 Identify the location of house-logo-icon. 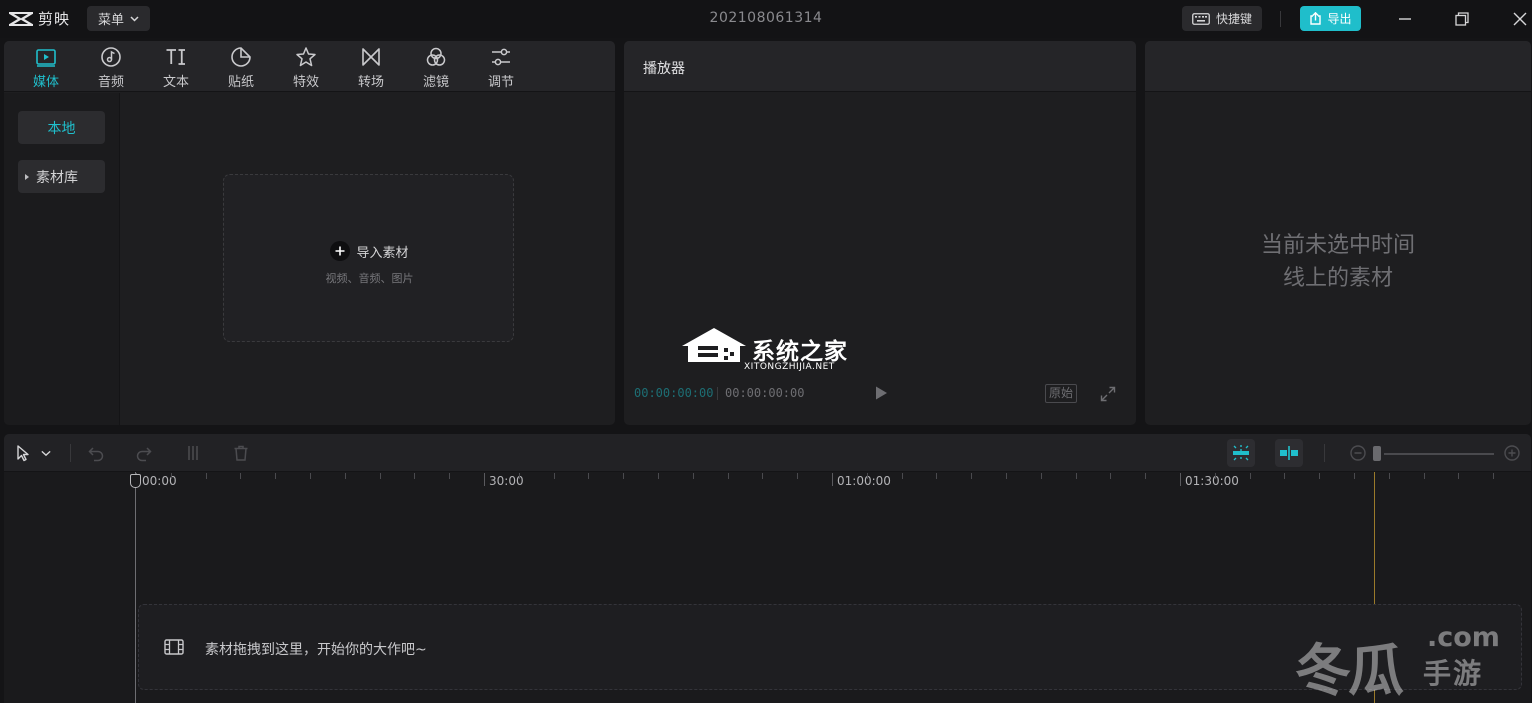
(714, 345).